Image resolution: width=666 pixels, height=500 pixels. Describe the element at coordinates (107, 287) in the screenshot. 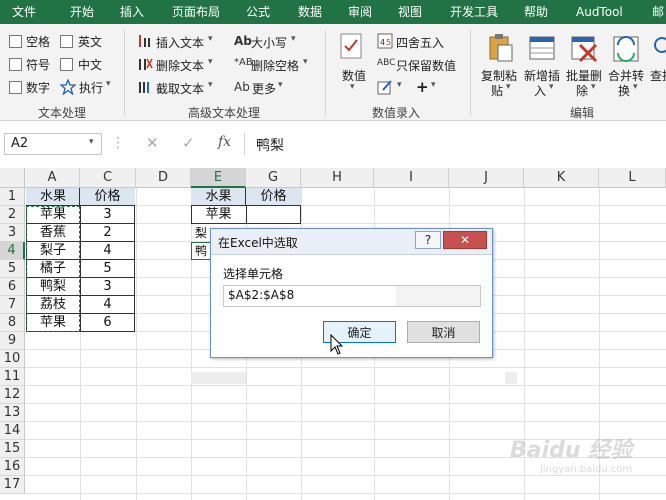

I see `table1-cell-c6: 3` at that location.